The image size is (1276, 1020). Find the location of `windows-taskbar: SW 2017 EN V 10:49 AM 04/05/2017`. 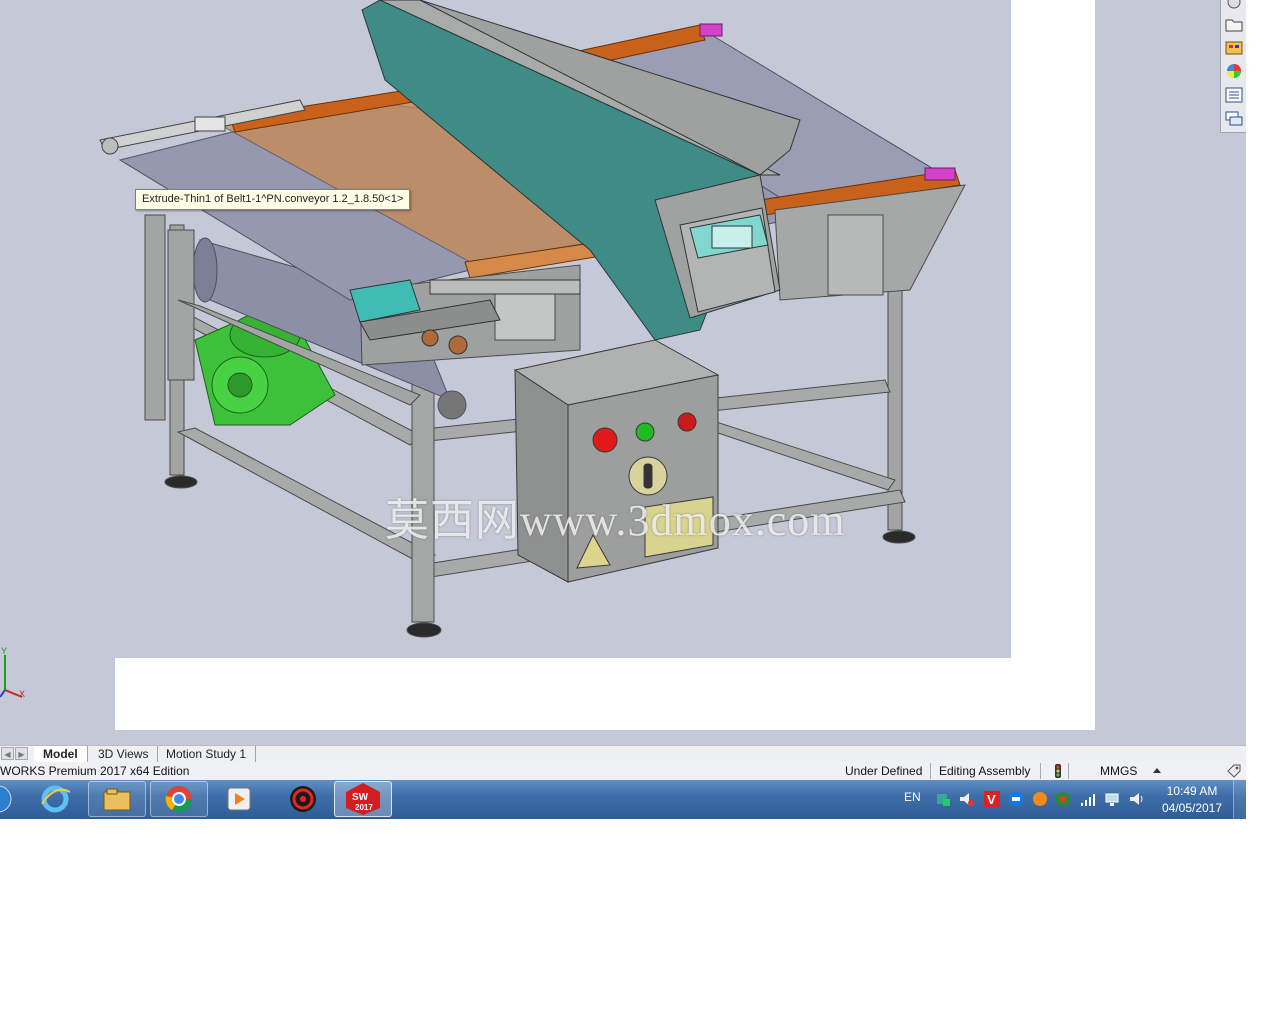

windows-taskbar: SW 2017 EN V 10:49 AM 04/05/2017 is located at coordinates (623, 799).